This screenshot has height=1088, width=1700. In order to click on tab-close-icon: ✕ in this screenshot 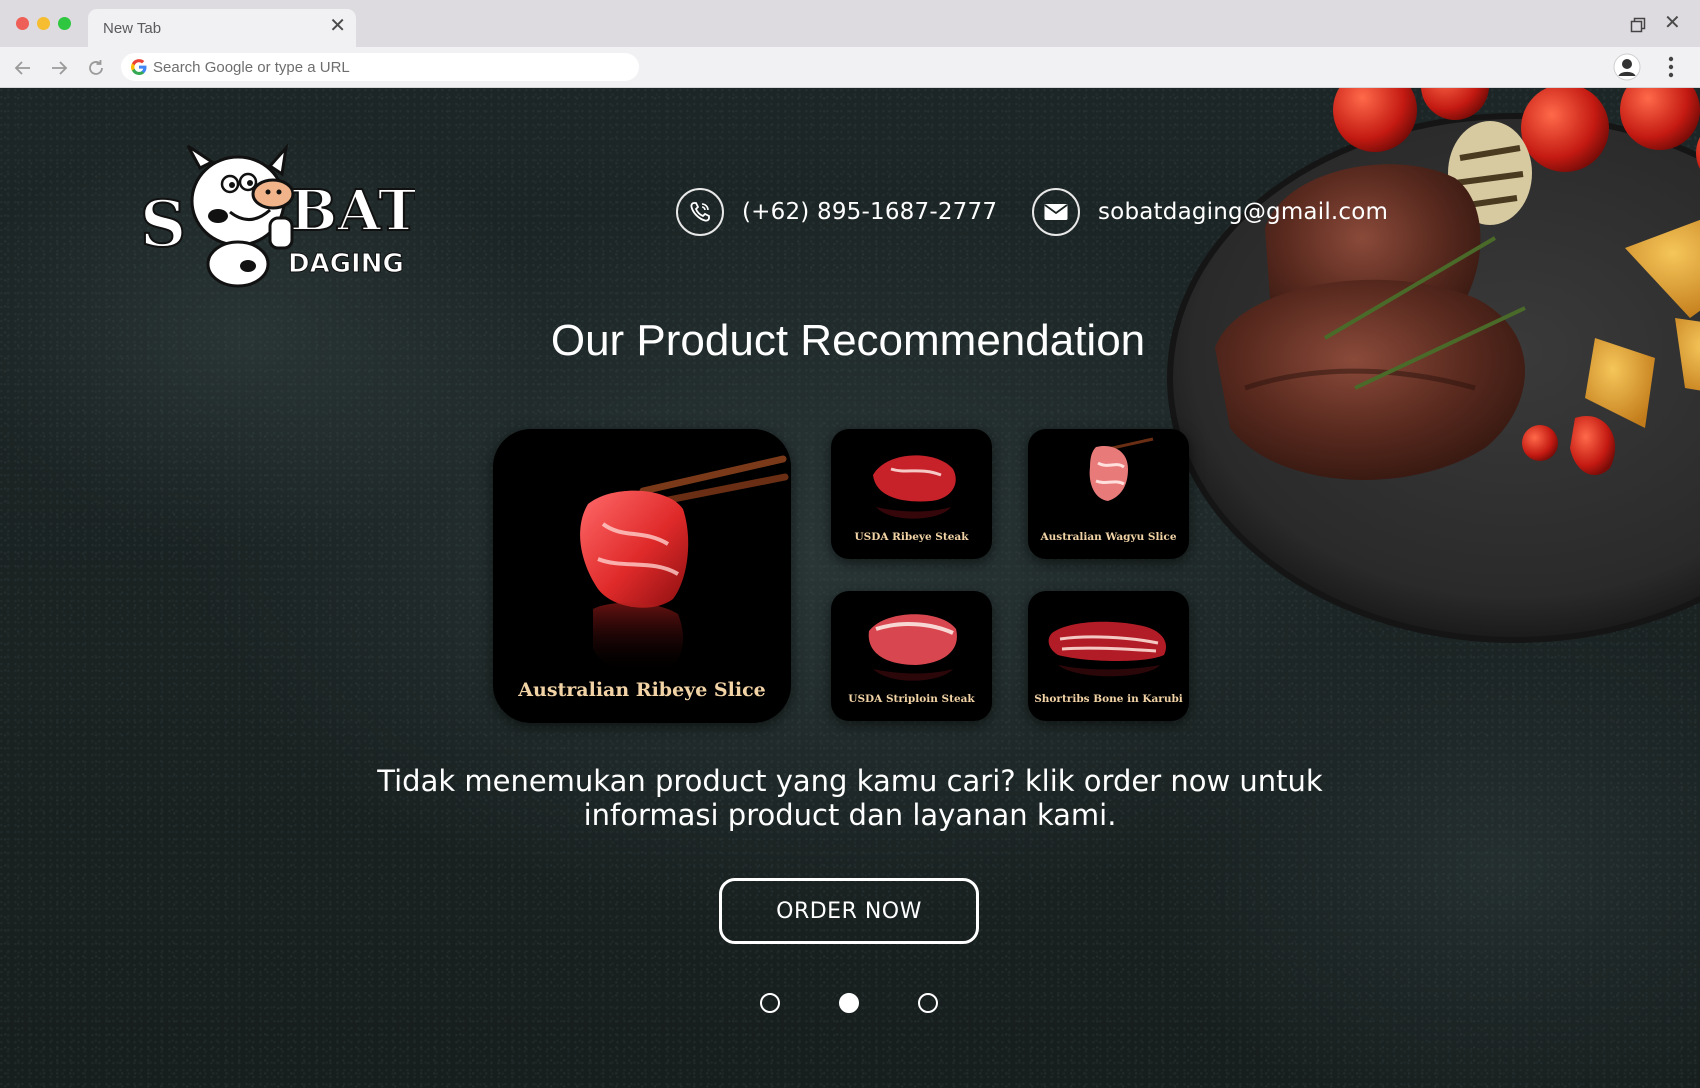, I will do `click(337, 26)`.